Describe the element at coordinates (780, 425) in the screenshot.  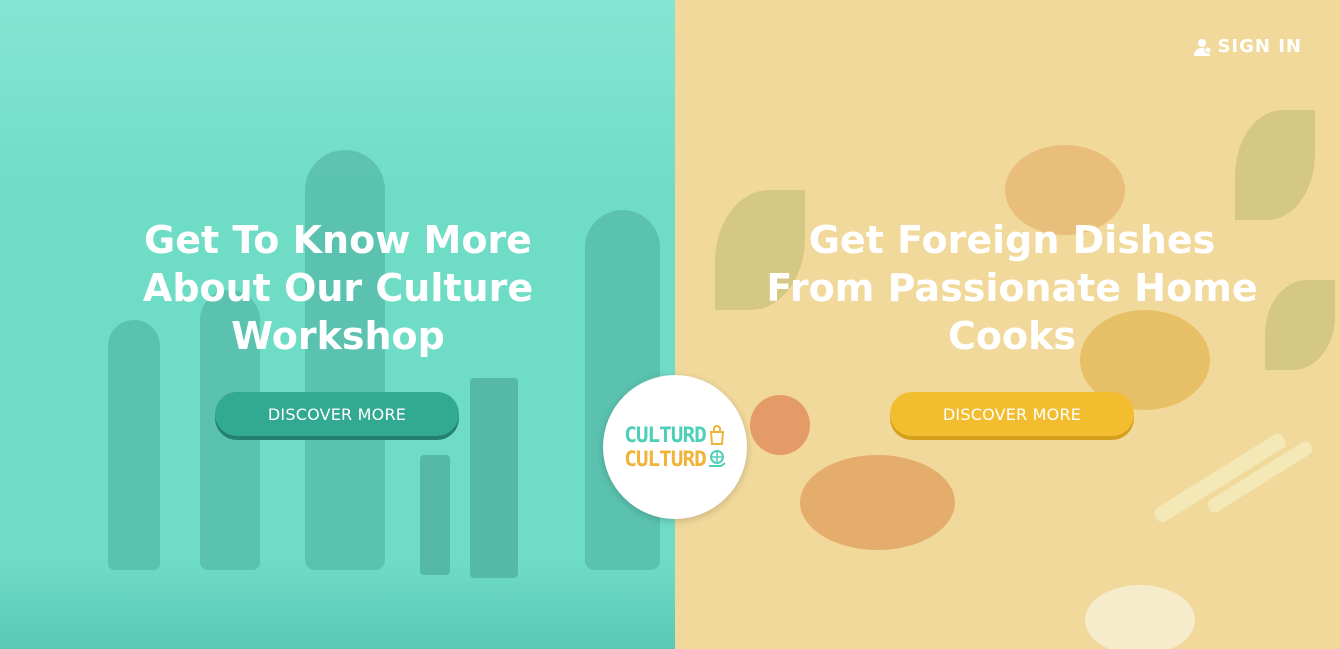
I see `chili-pepper` at that location.